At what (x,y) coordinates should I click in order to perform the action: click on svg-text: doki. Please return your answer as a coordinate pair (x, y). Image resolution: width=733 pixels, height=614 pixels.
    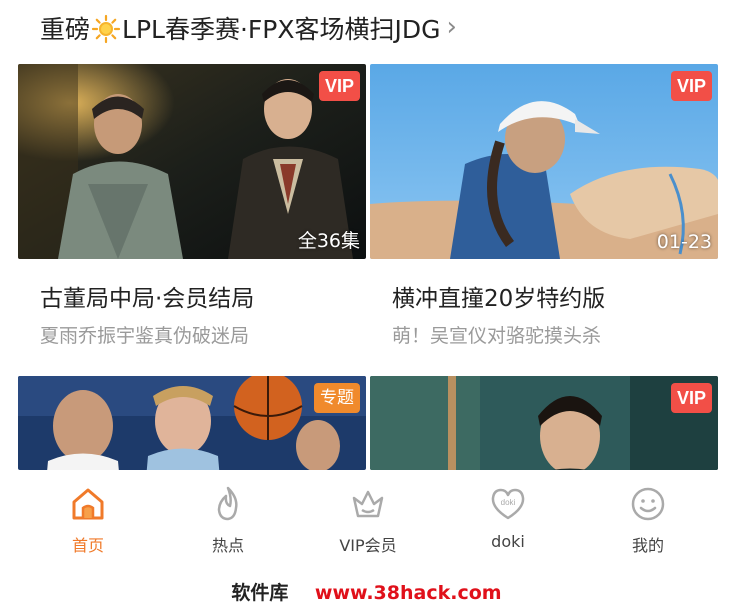
    Looking at the image, I should click on (508, 502).